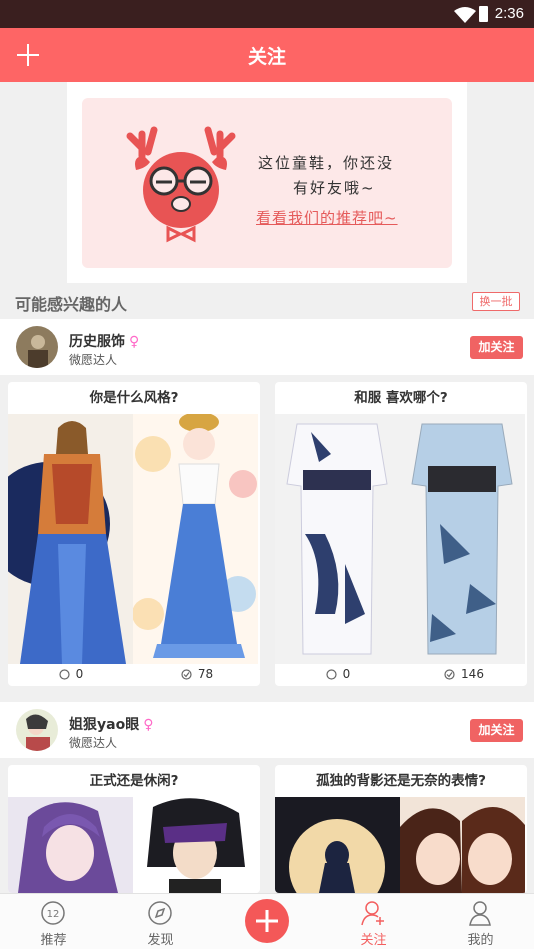  I want to click on empty-state-text-2: 有好友哦~, so click(334, 188).